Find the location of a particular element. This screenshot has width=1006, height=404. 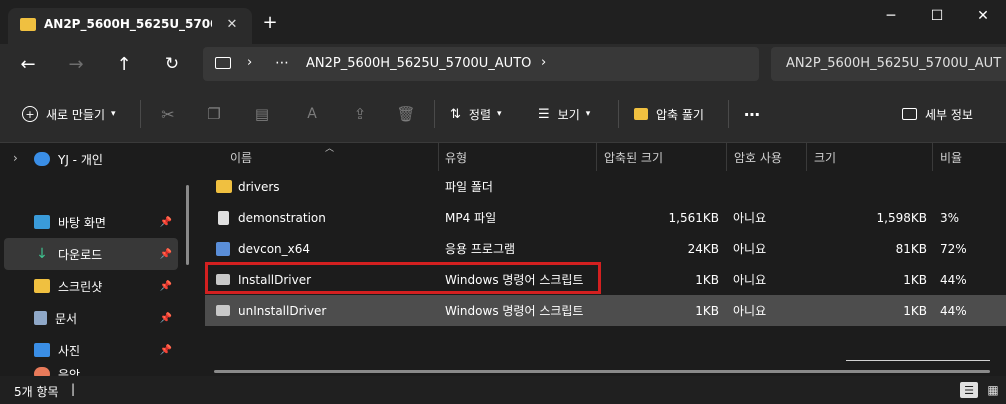

sidebar-item-onedrive: › YJ - 개인 is located at coordinates (91, 159).